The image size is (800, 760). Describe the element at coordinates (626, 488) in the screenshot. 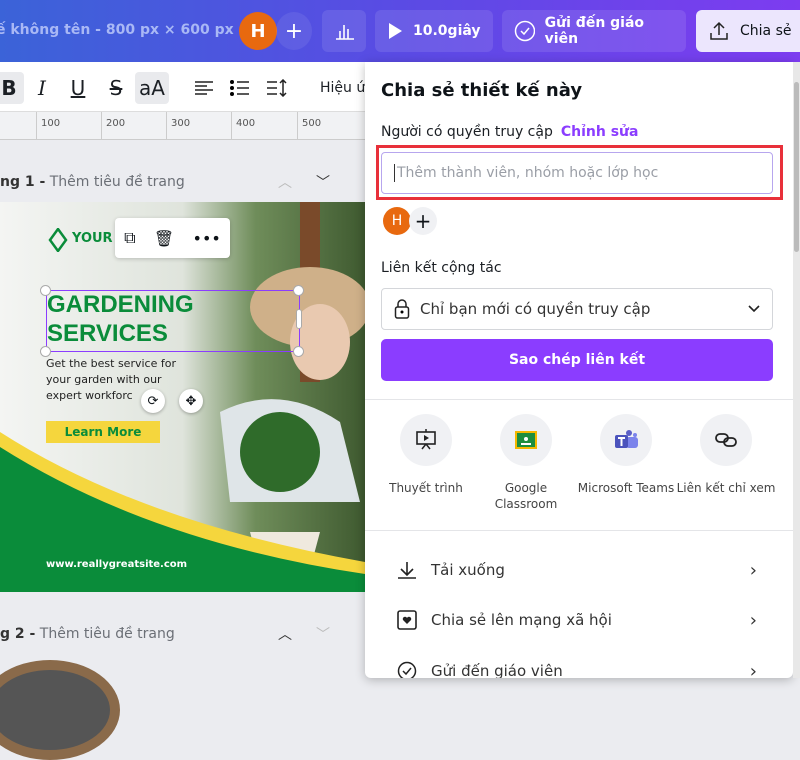

I see `option-label: Microsoft Teams` at that location.